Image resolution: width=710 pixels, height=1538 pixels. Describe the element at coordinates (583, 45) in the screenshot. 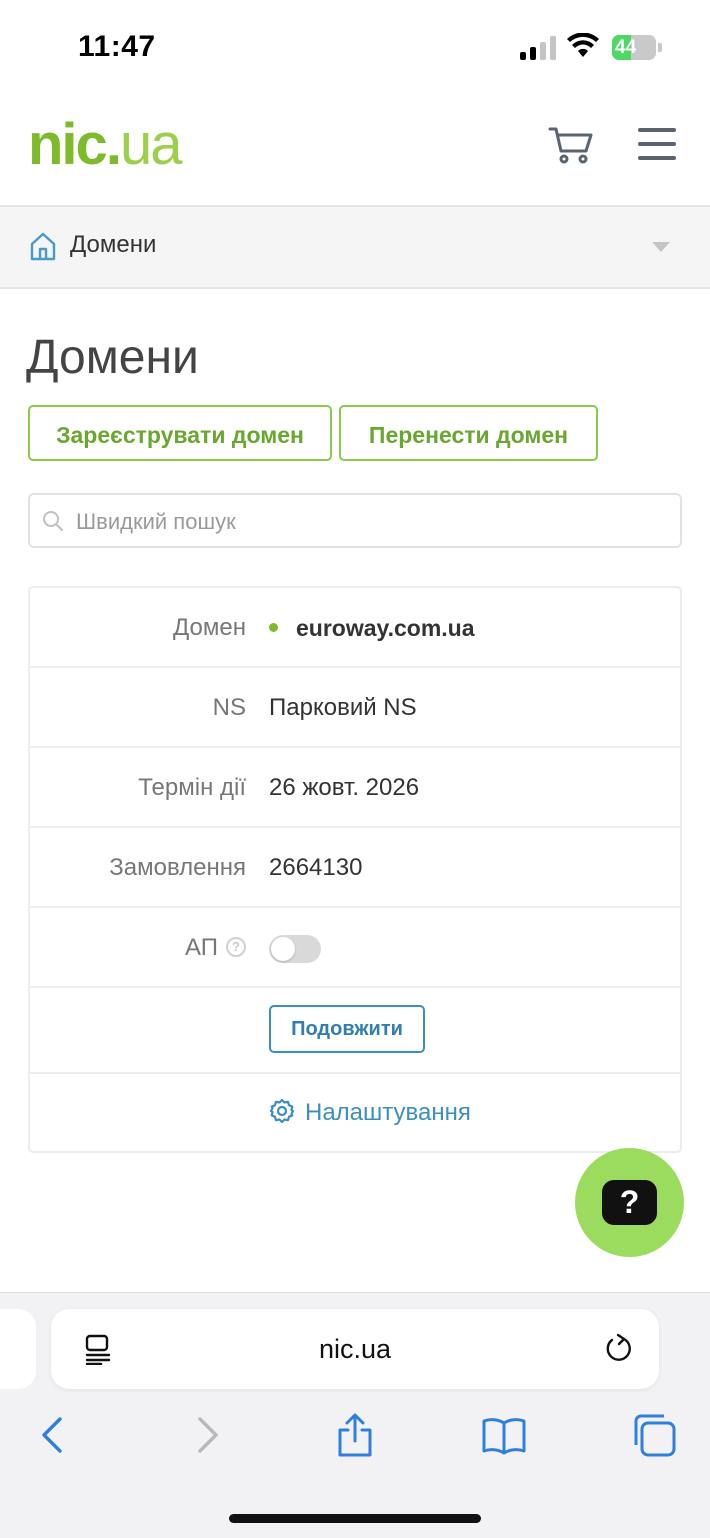

I see `wifi-icon` at that location.